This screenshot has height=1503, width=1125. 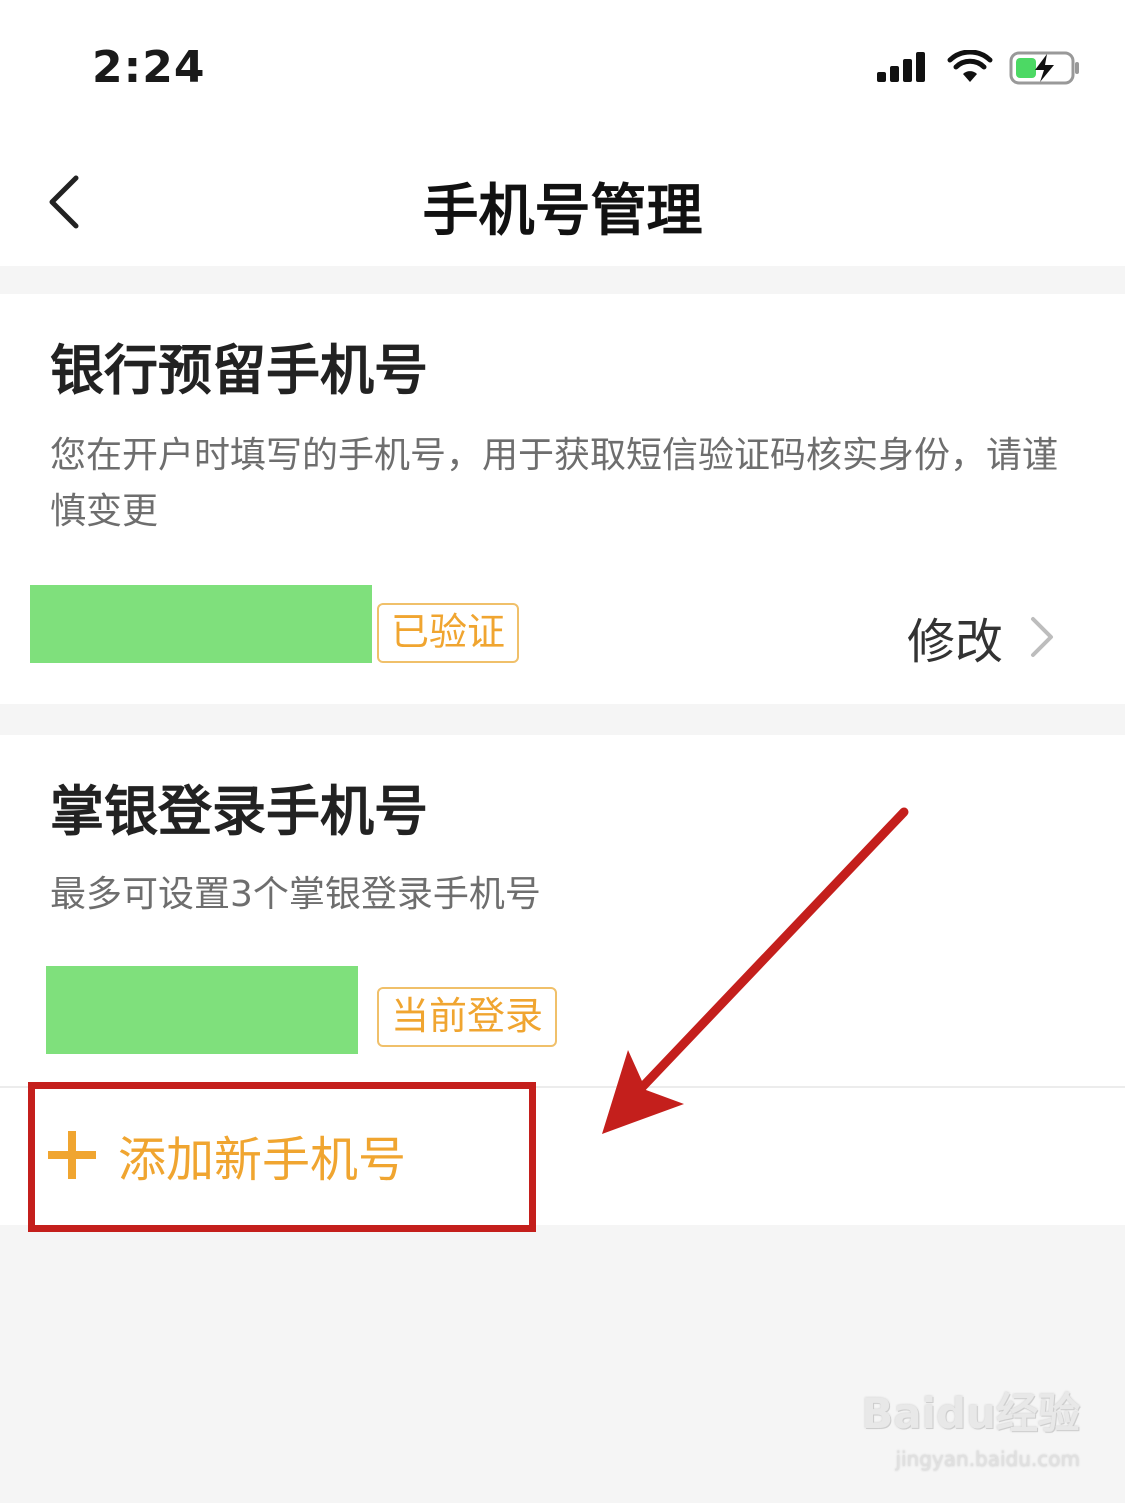 I want to click on signal-icon, so click(x=901, y=67).